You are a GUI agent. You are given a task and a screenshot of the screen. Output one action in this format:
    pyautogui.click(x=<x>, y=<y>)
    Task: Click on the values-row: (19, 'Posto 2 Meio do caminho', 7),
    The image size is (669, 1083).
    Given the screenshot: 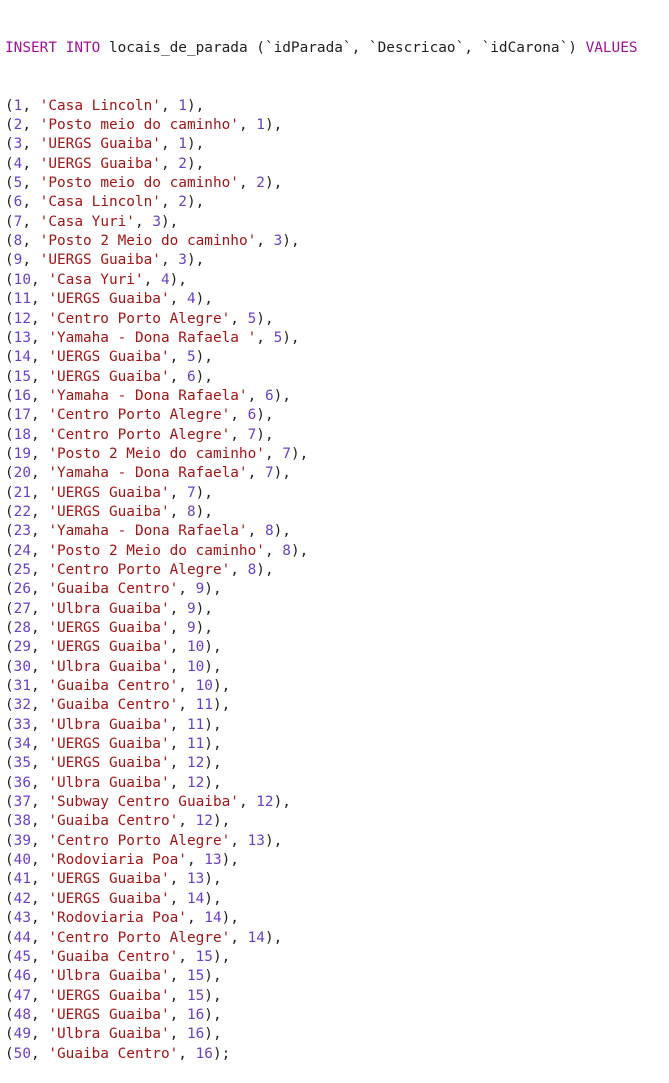 What is the action you would take?
    pyautogui.click(x=157, y=453)
    